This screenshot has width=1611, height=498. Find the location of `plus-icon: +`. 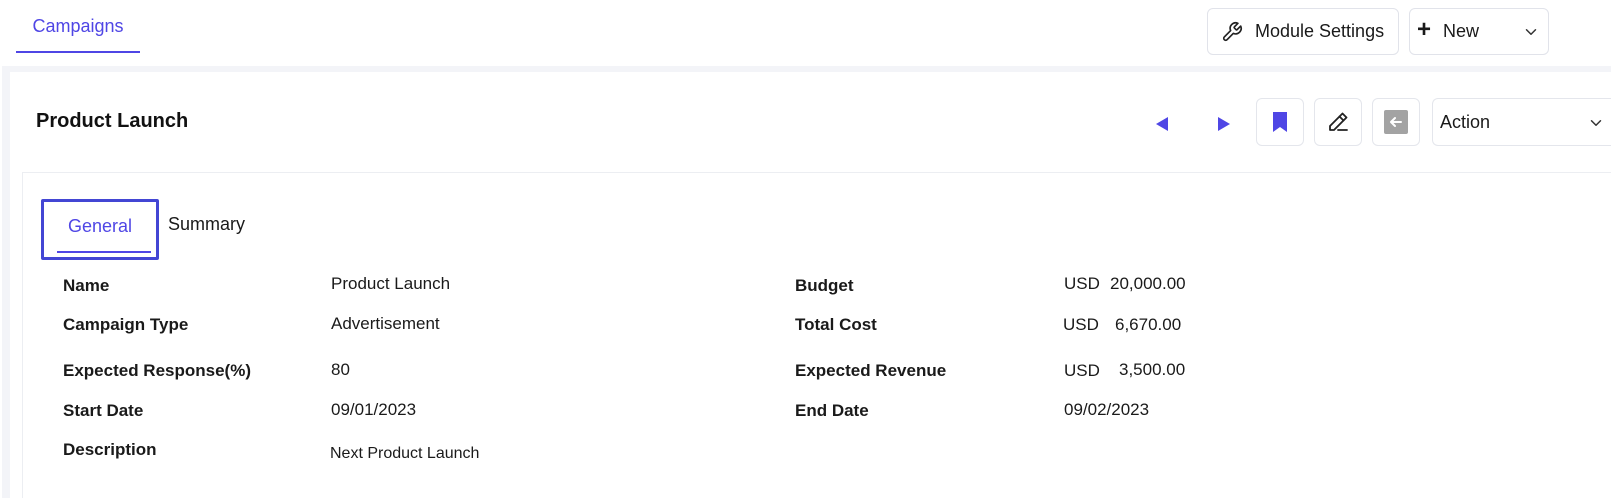

plus-icon: + is located at coordinates (1424, 29).